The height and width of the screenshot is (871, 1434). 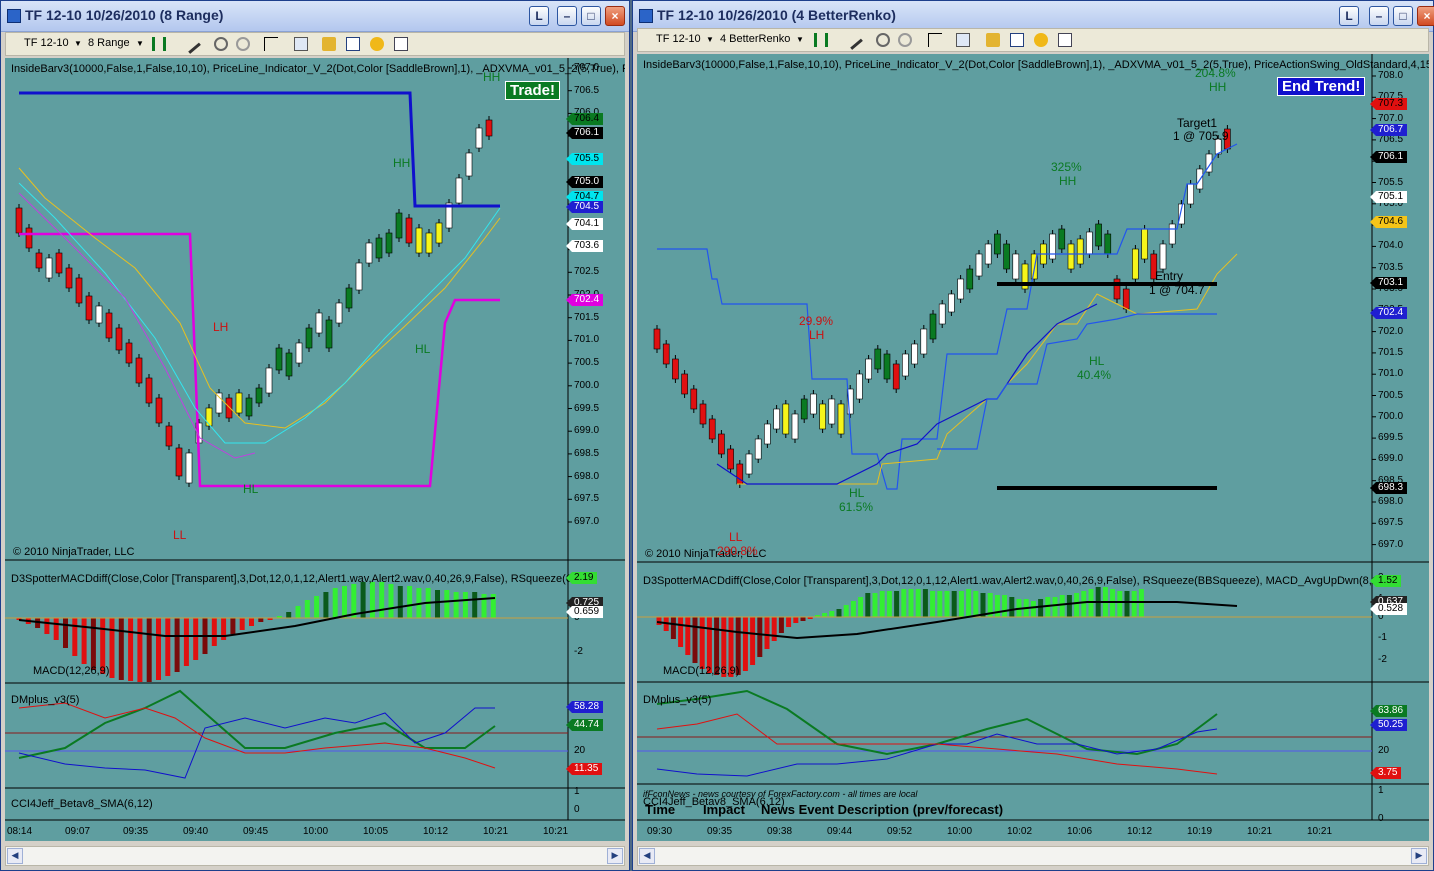 I want to click on swing-annotation: LL, so click(x=736, y=537).